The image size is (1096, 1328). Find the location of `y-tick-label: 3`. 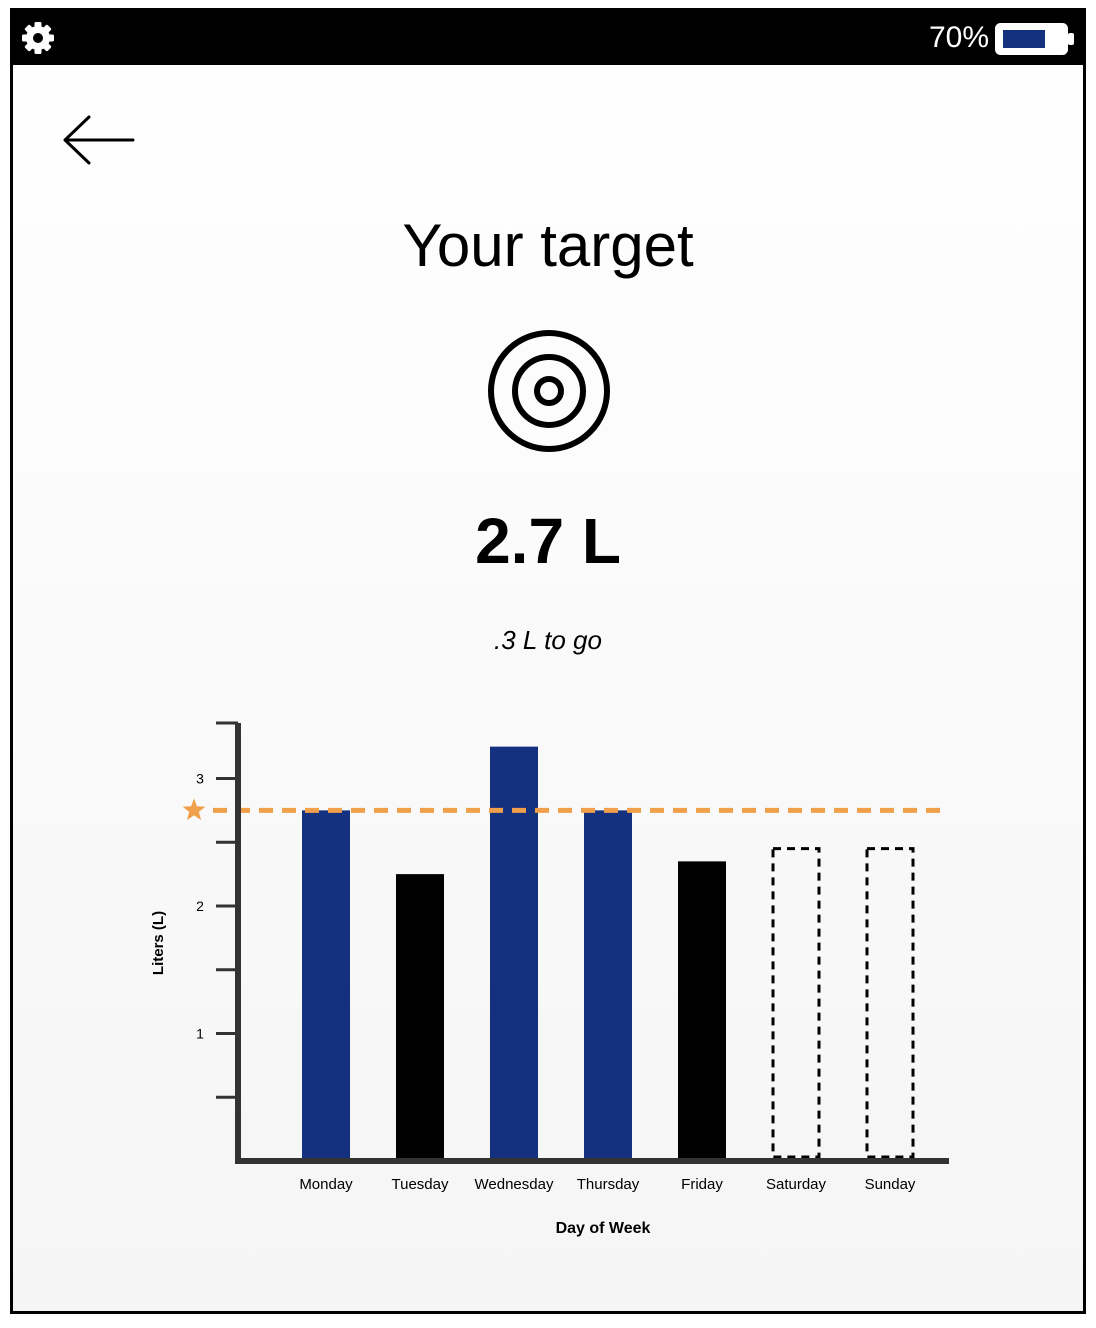

y-tick-label: 3 is located at coordinates (200, 779).